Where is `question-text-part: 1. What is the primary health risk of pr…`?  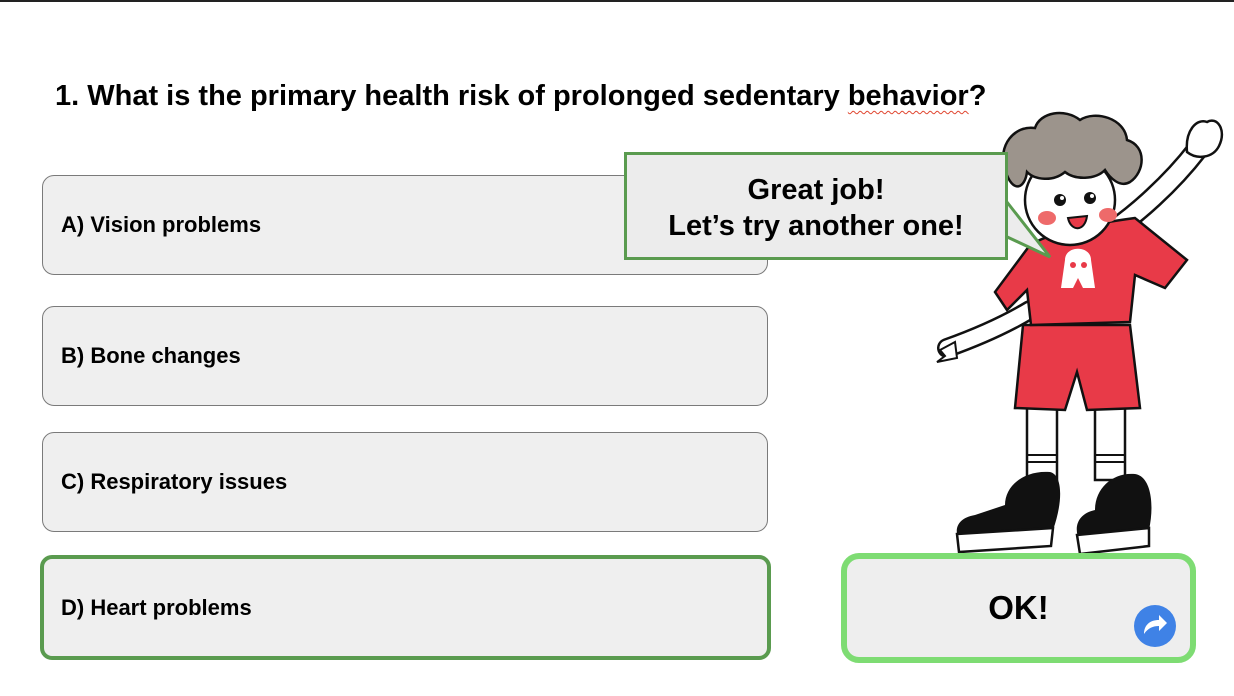
question-text-part: 1. What is the primary health risk of pr… is located at coordinates (451, 96).